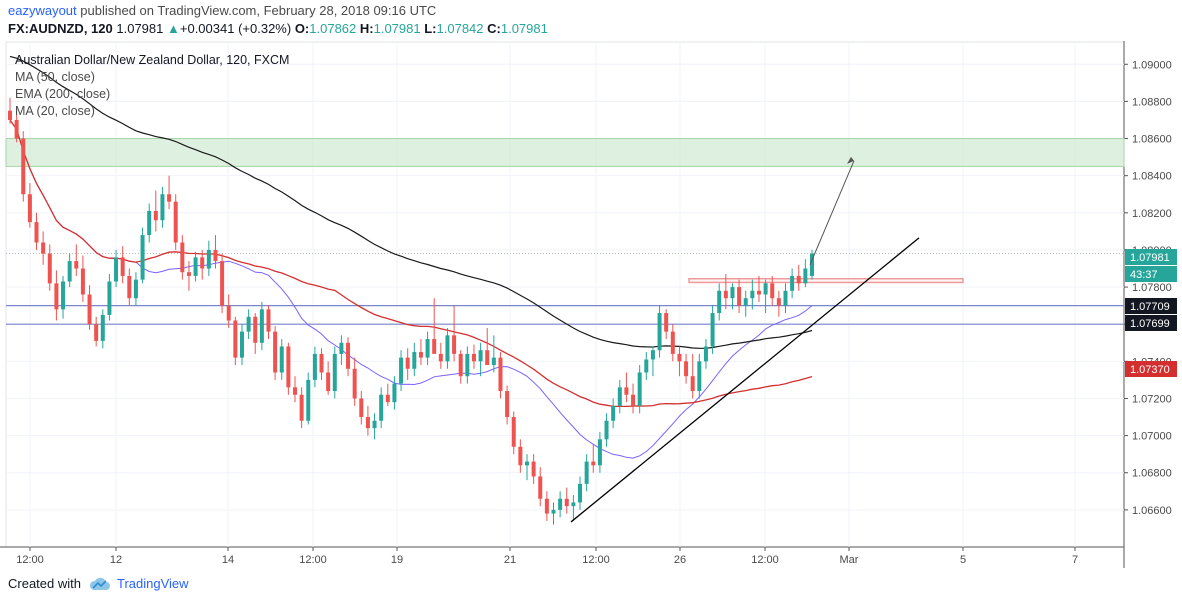 The width and height of the screenshot is (1182, 602). Describe the element at coordinates (44, 583) in the screenshot. I see `created-with-text: Created with` at that location.